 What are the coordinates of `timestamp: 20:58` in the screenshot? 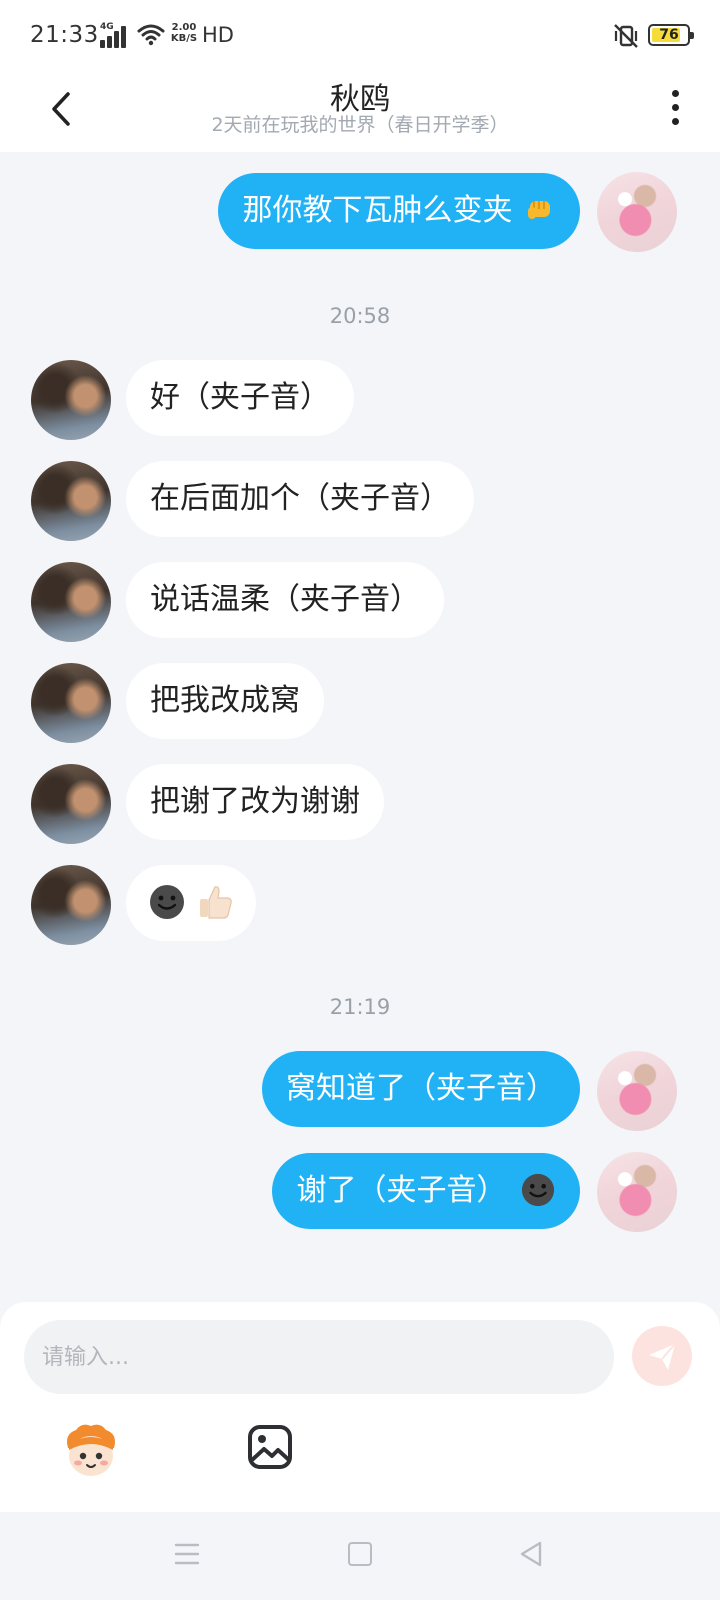 It's located at (360, 316).